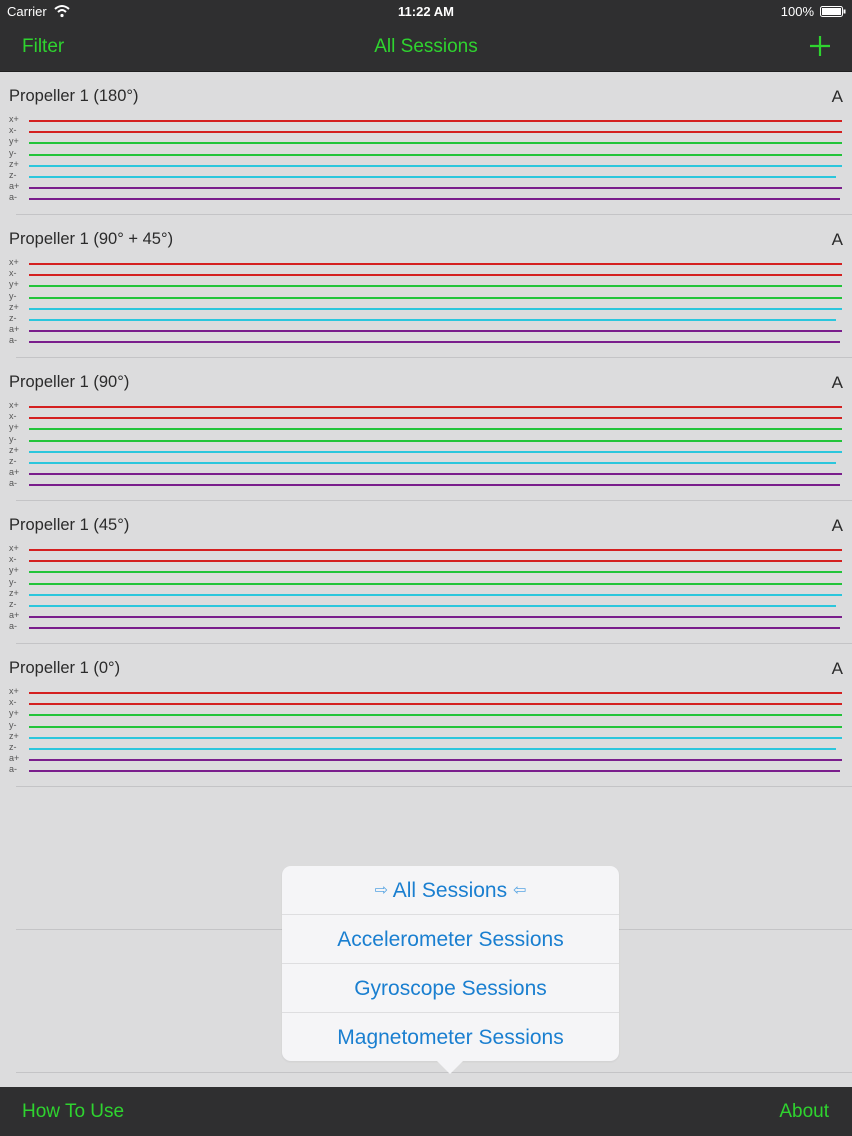 This screenshot has width=852, height=1136. What do you see at coordinates (426, 48) in the screenshot?
I see `navigation-bar: Filter All Sessions` at bounding box center [426, 48].